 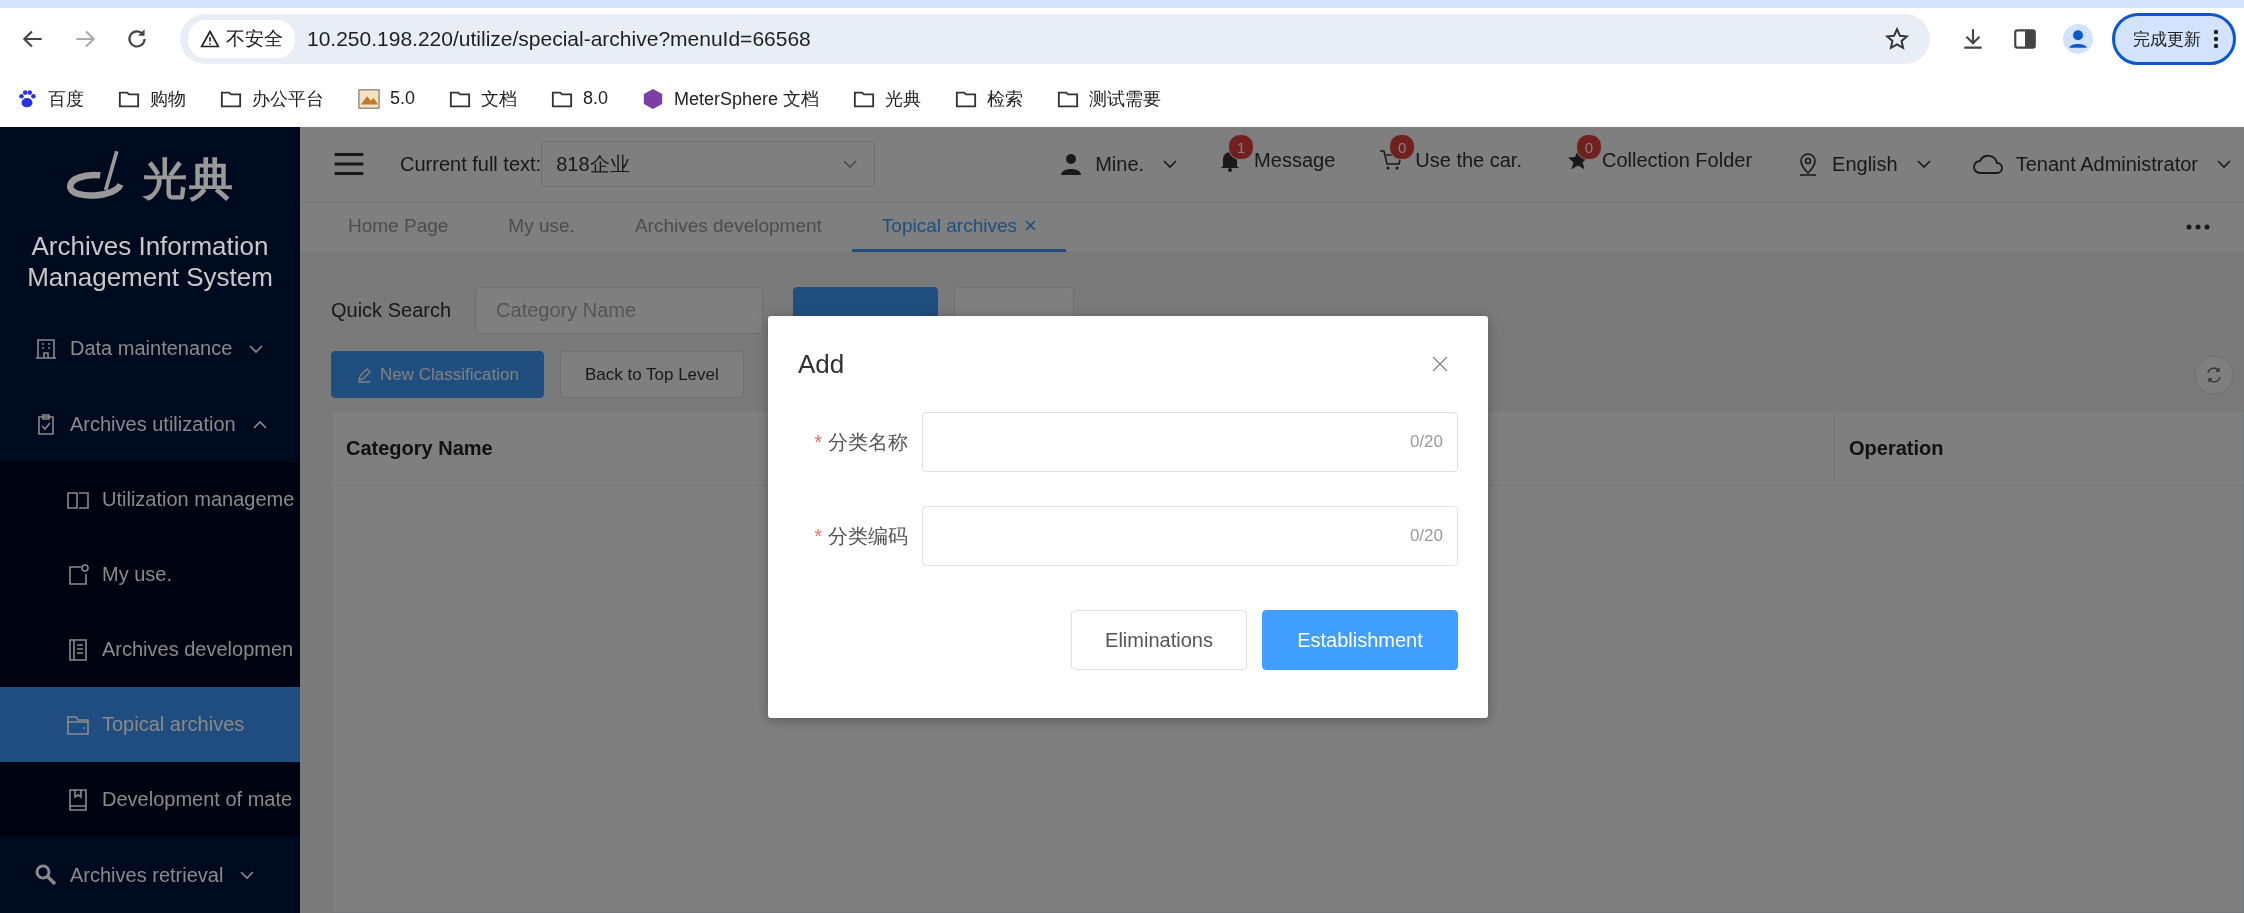 What do you see at coordinates (152, 98) in the screenshot?
I see `bookmark: 购物` at bounding box center [152, 98].